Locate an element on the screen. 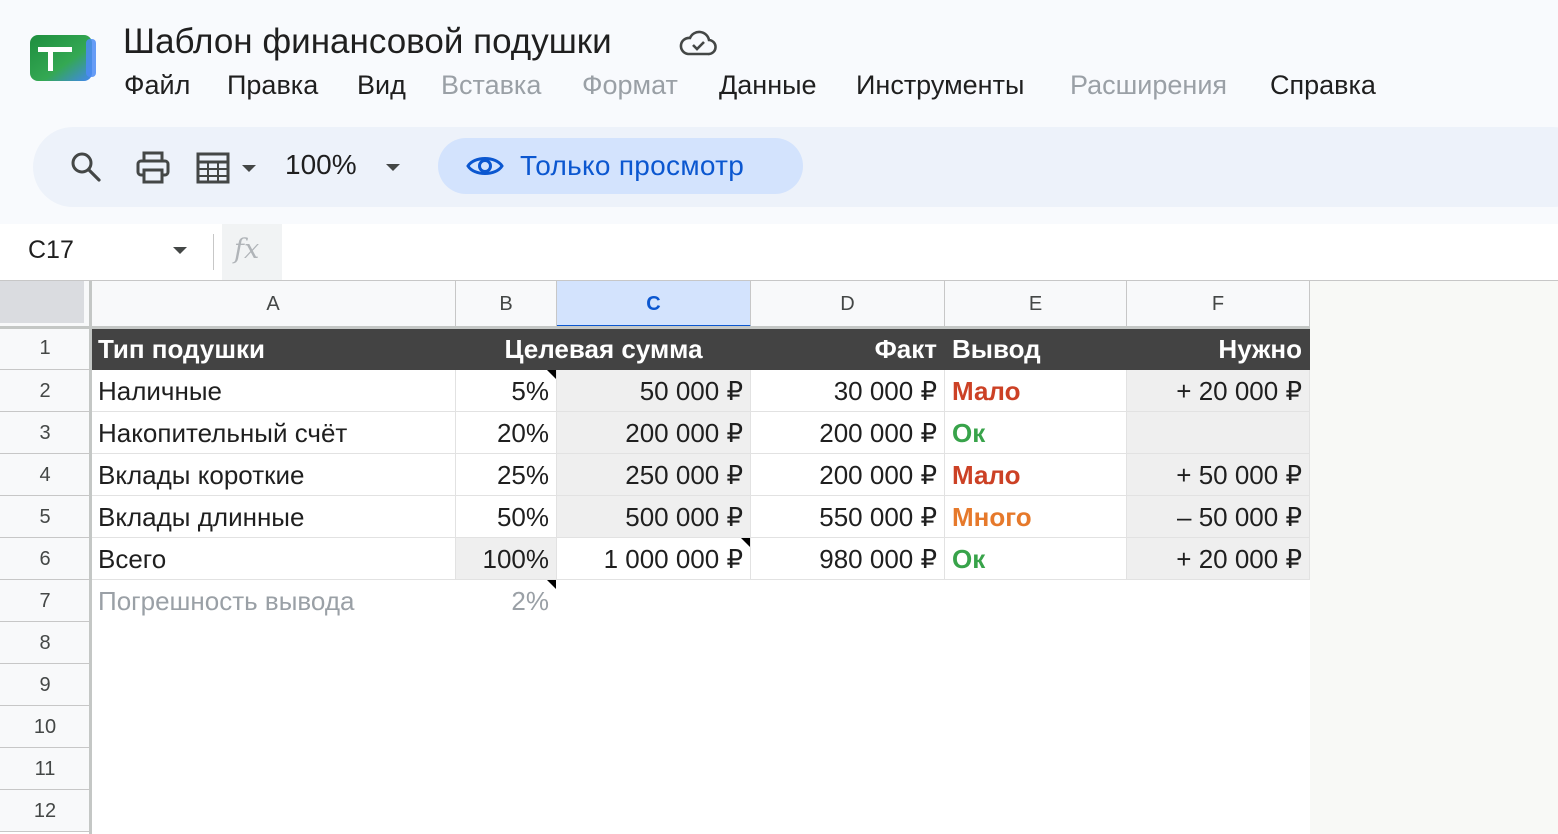 The width and height of the screenshot is (1558, 834). cell-d6: 980 000 ₽ is located at coordinates (848, 559).